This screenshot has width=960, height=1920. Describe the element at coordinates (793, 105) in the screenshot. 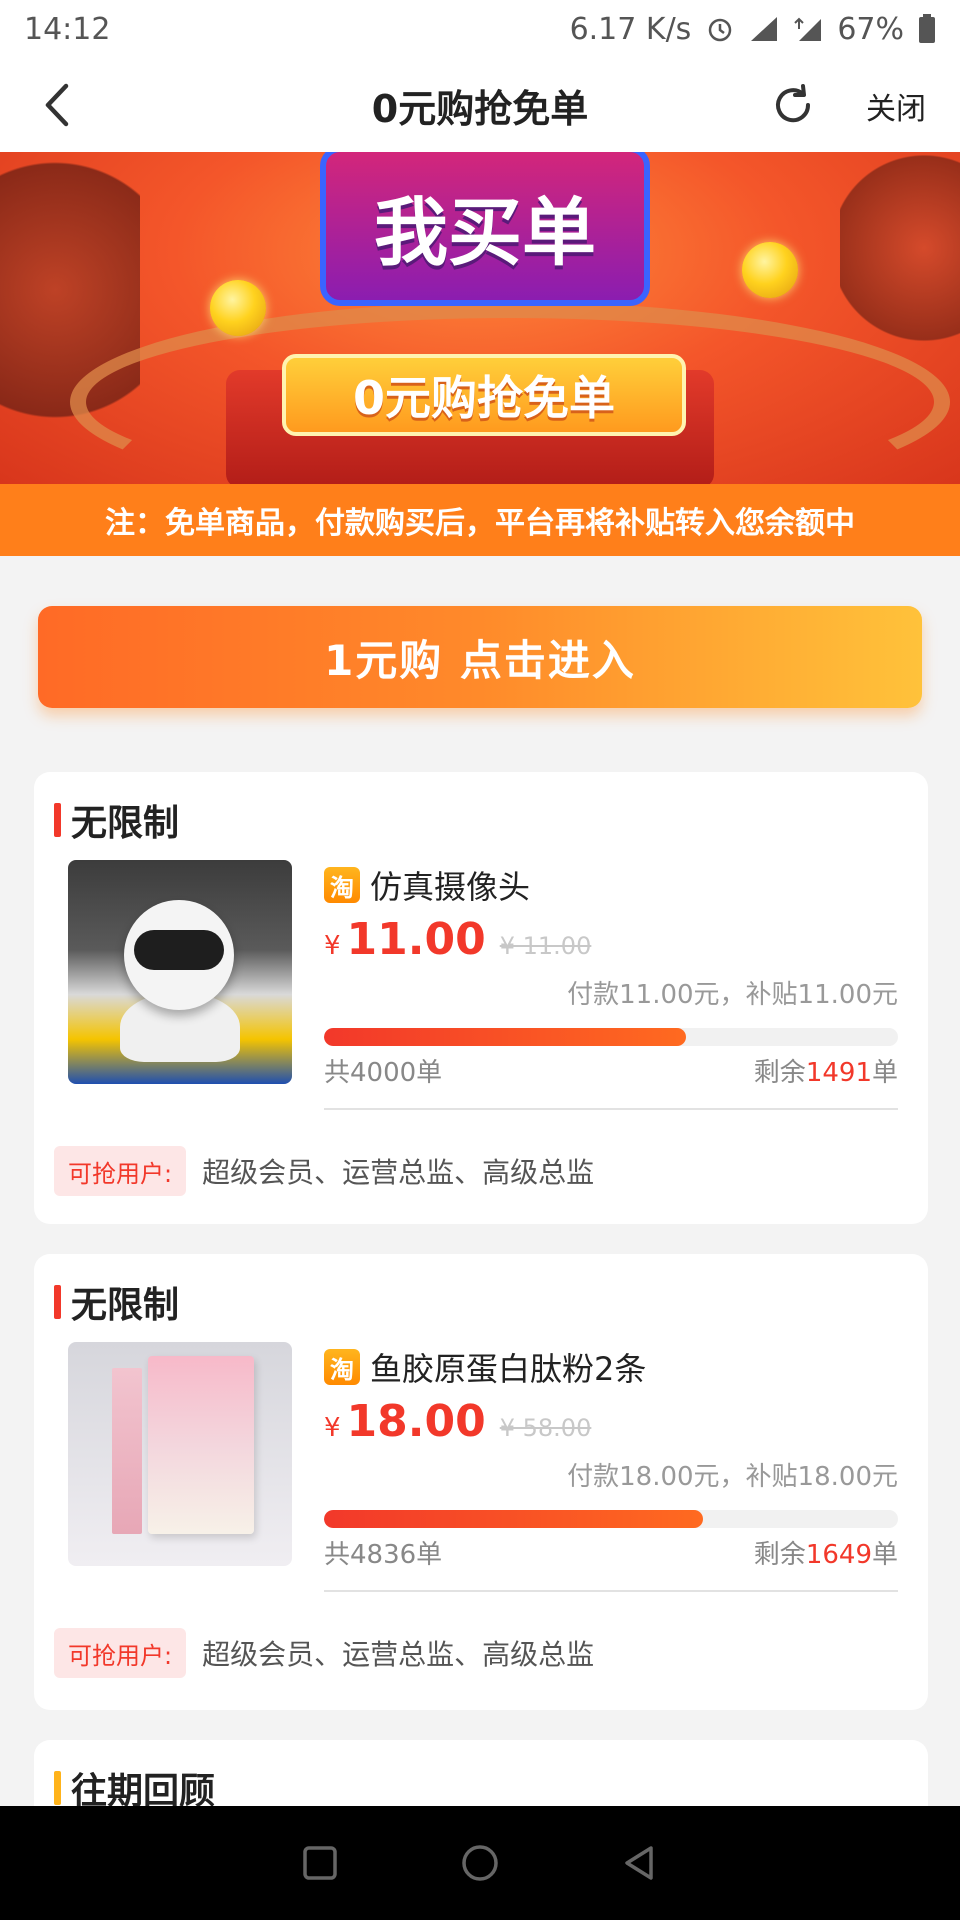

I see `refresh-icon` at that location.